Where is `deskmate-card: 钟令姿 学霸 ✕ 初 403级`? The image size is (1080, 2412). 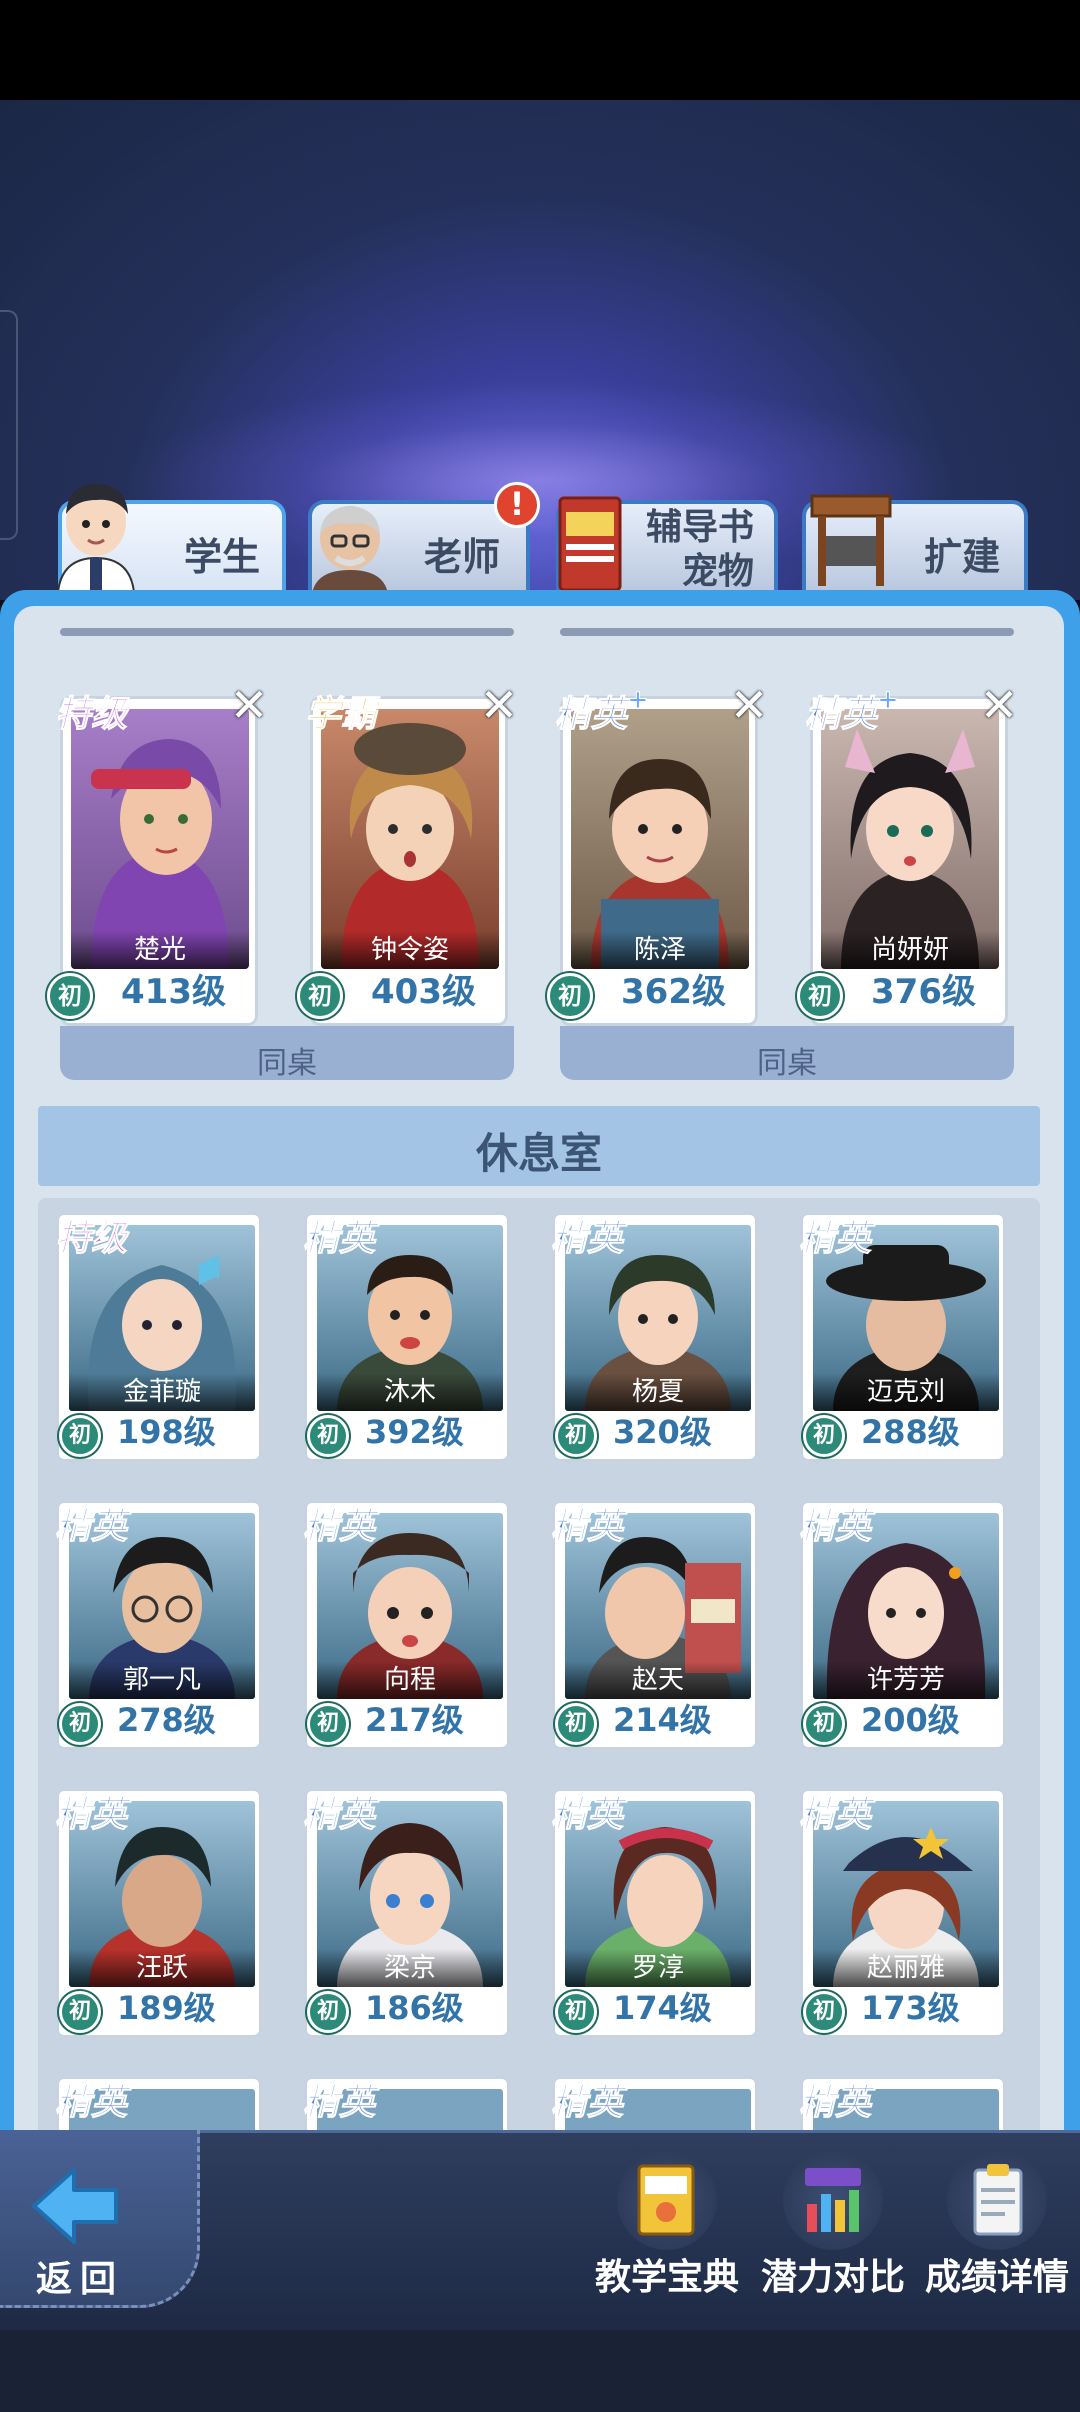 deskmate-card: 钟令姿 学霸 ✕ 初 403级 is located at coordinates (407, 854).